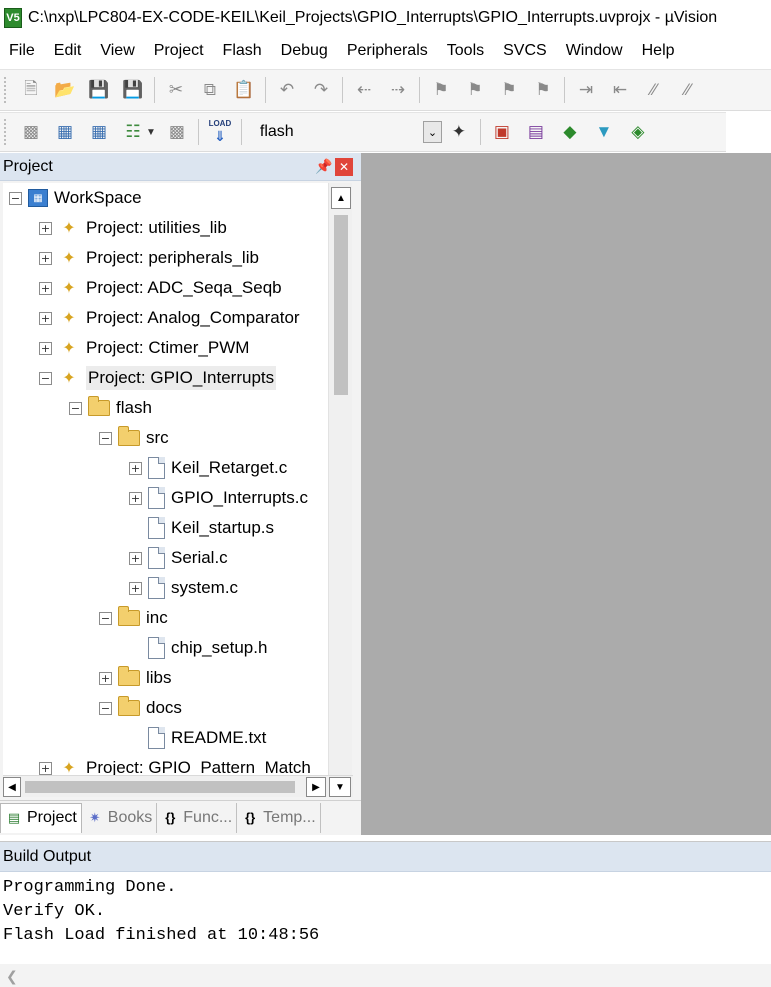 The image size is (771, 987). What do you see at coordinates (344, 166) in the screenshot?
I see `close-icon: ✕` at bounding box center [344, 166].